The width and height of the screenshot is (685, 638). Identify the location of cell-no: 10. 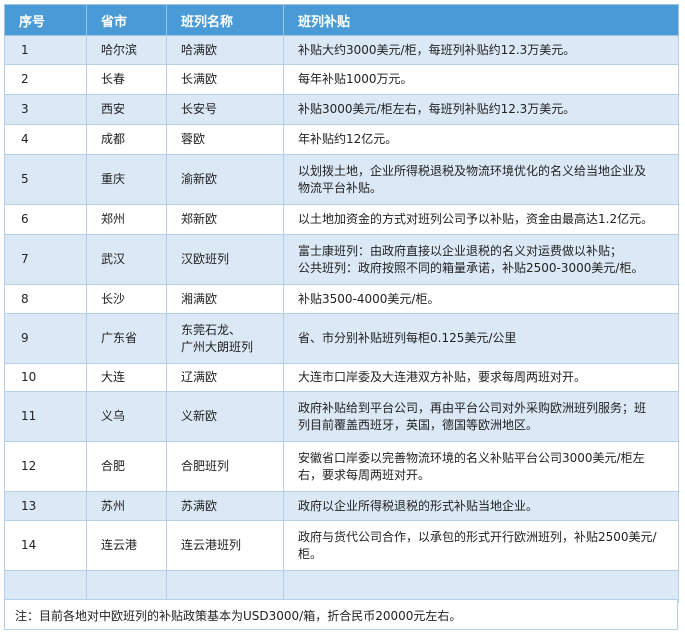
(45, 377).